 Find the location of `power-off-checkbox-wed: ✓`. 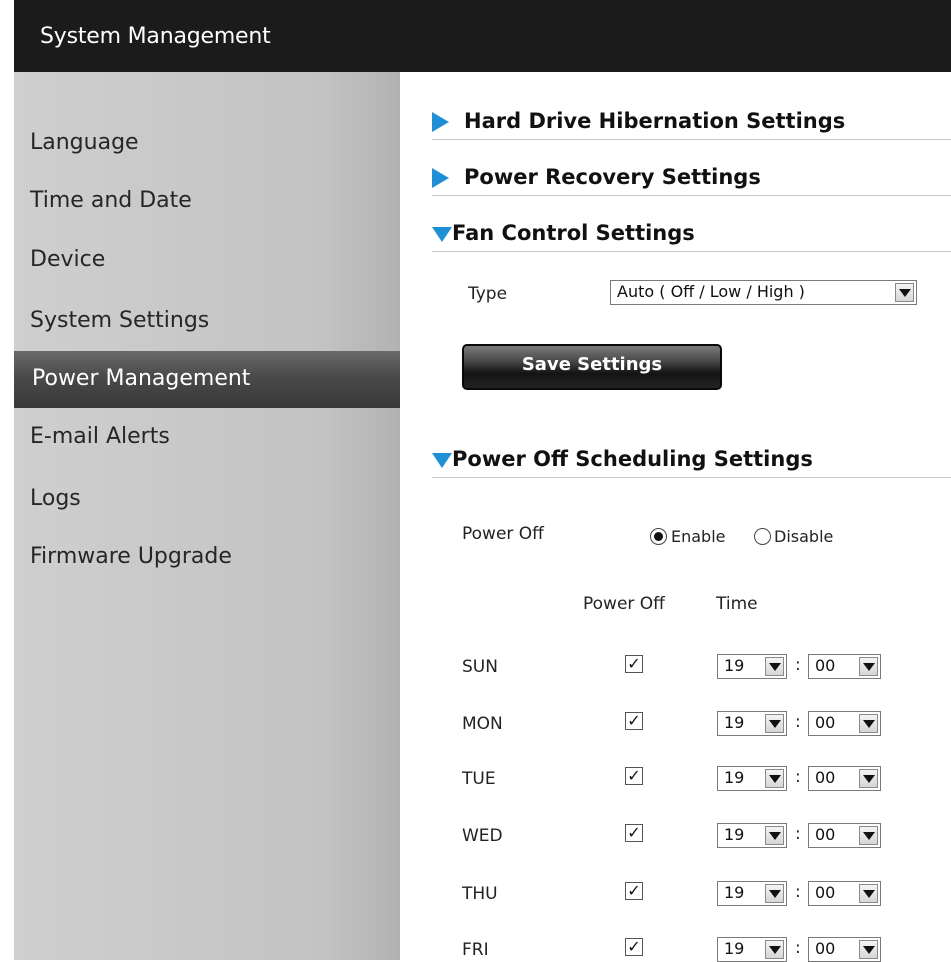

power-off-checkbox-wed: ✓ is located at coordinates (634, 833).